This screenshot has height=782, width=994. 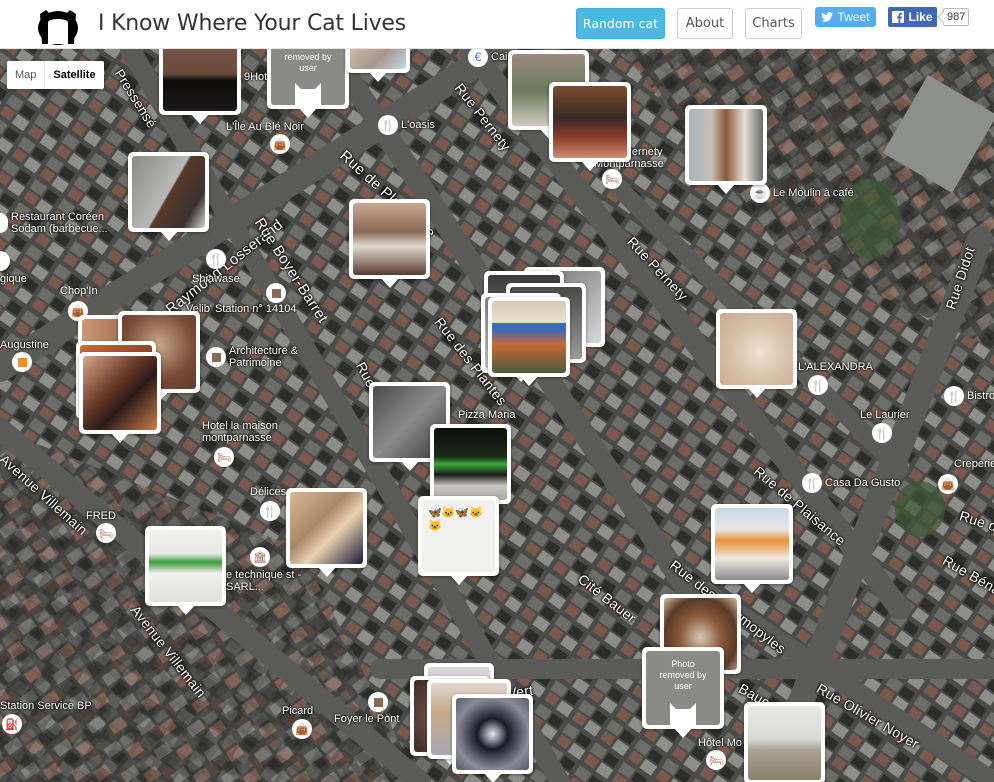 I want to click on poi-architecture: Architecture & Patrimoine, so click(x=252, y=357).